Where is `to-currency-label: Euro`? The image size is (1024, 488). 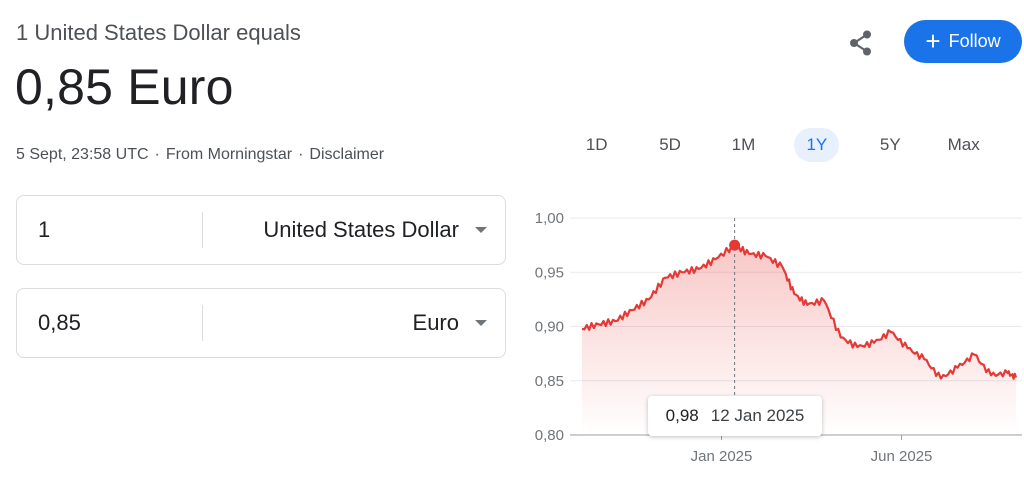
to-currency-label: Euro is located at coordinates (435, 322).